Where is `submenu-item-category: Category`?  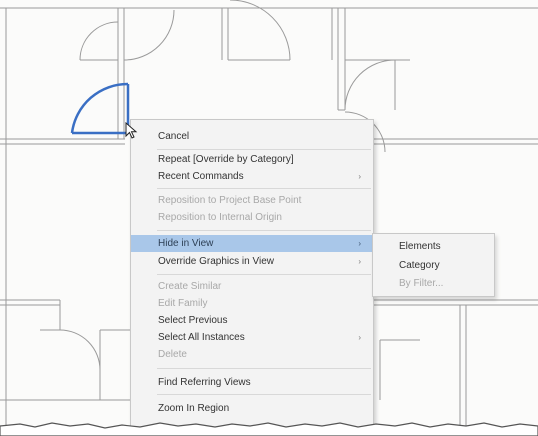 submenu-item-category: Category is located at coordinates (433, 266).